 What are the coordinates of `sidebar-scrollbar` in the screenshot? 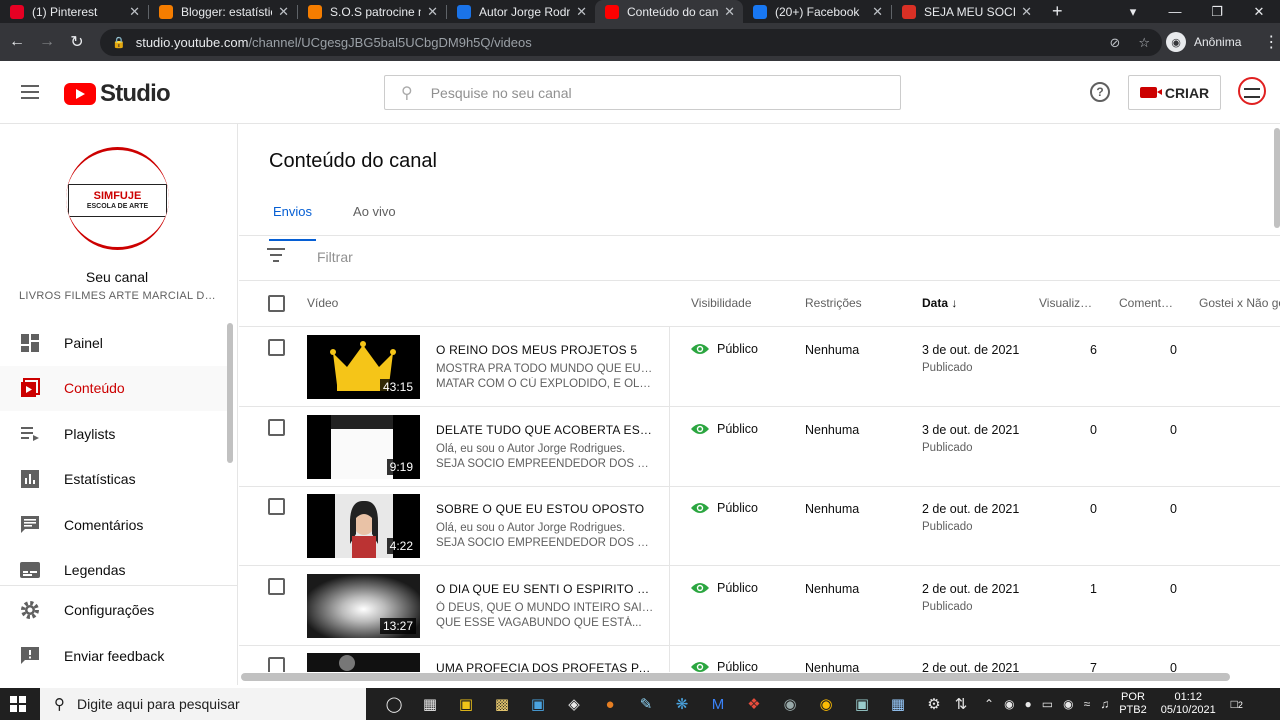 It's located at (230, 393).